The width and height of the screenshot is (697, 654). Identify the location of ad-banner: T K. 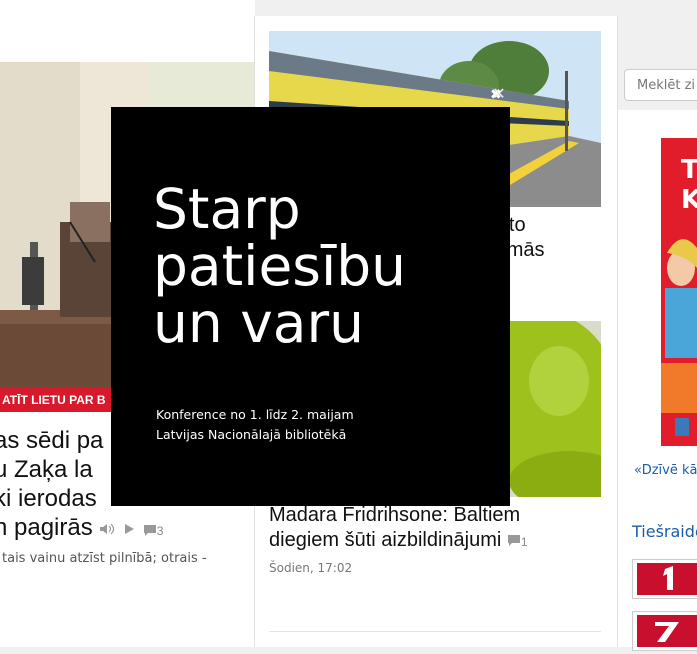
(679, 292).